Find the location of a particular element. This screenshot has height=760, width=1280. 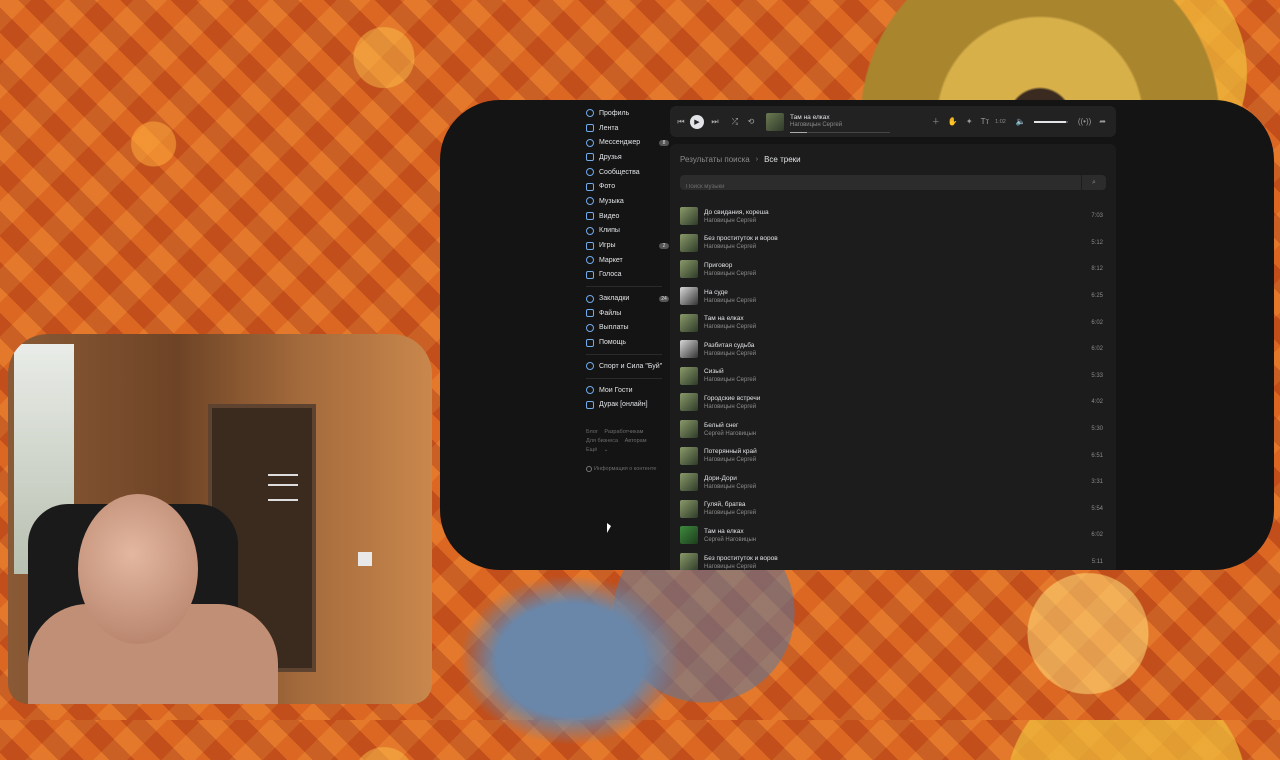

track-row: На суде Наговицын Сергей 6:25 is located at coordinates (893, 296).